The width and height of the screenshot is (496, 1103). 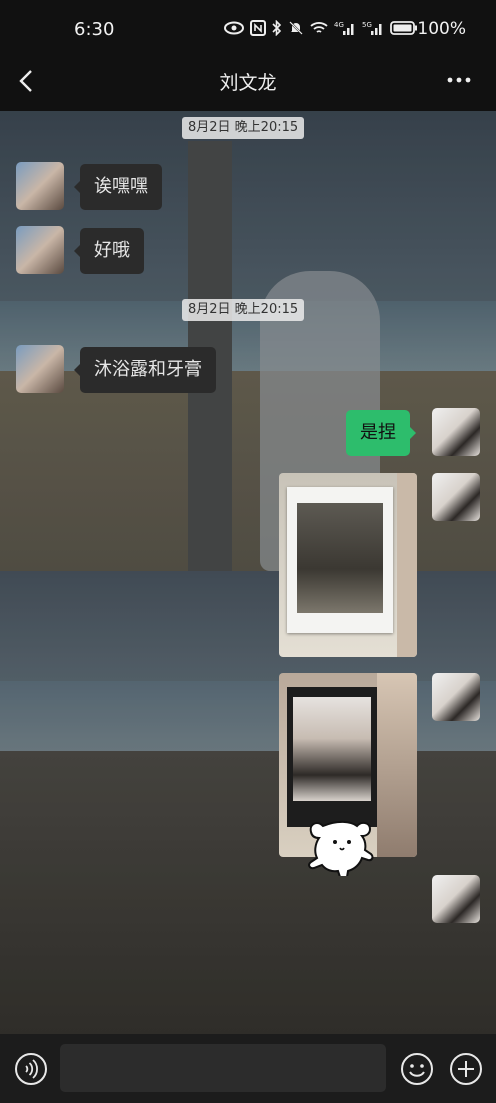 I want to click on message-input, so click(x=223, y=1068).